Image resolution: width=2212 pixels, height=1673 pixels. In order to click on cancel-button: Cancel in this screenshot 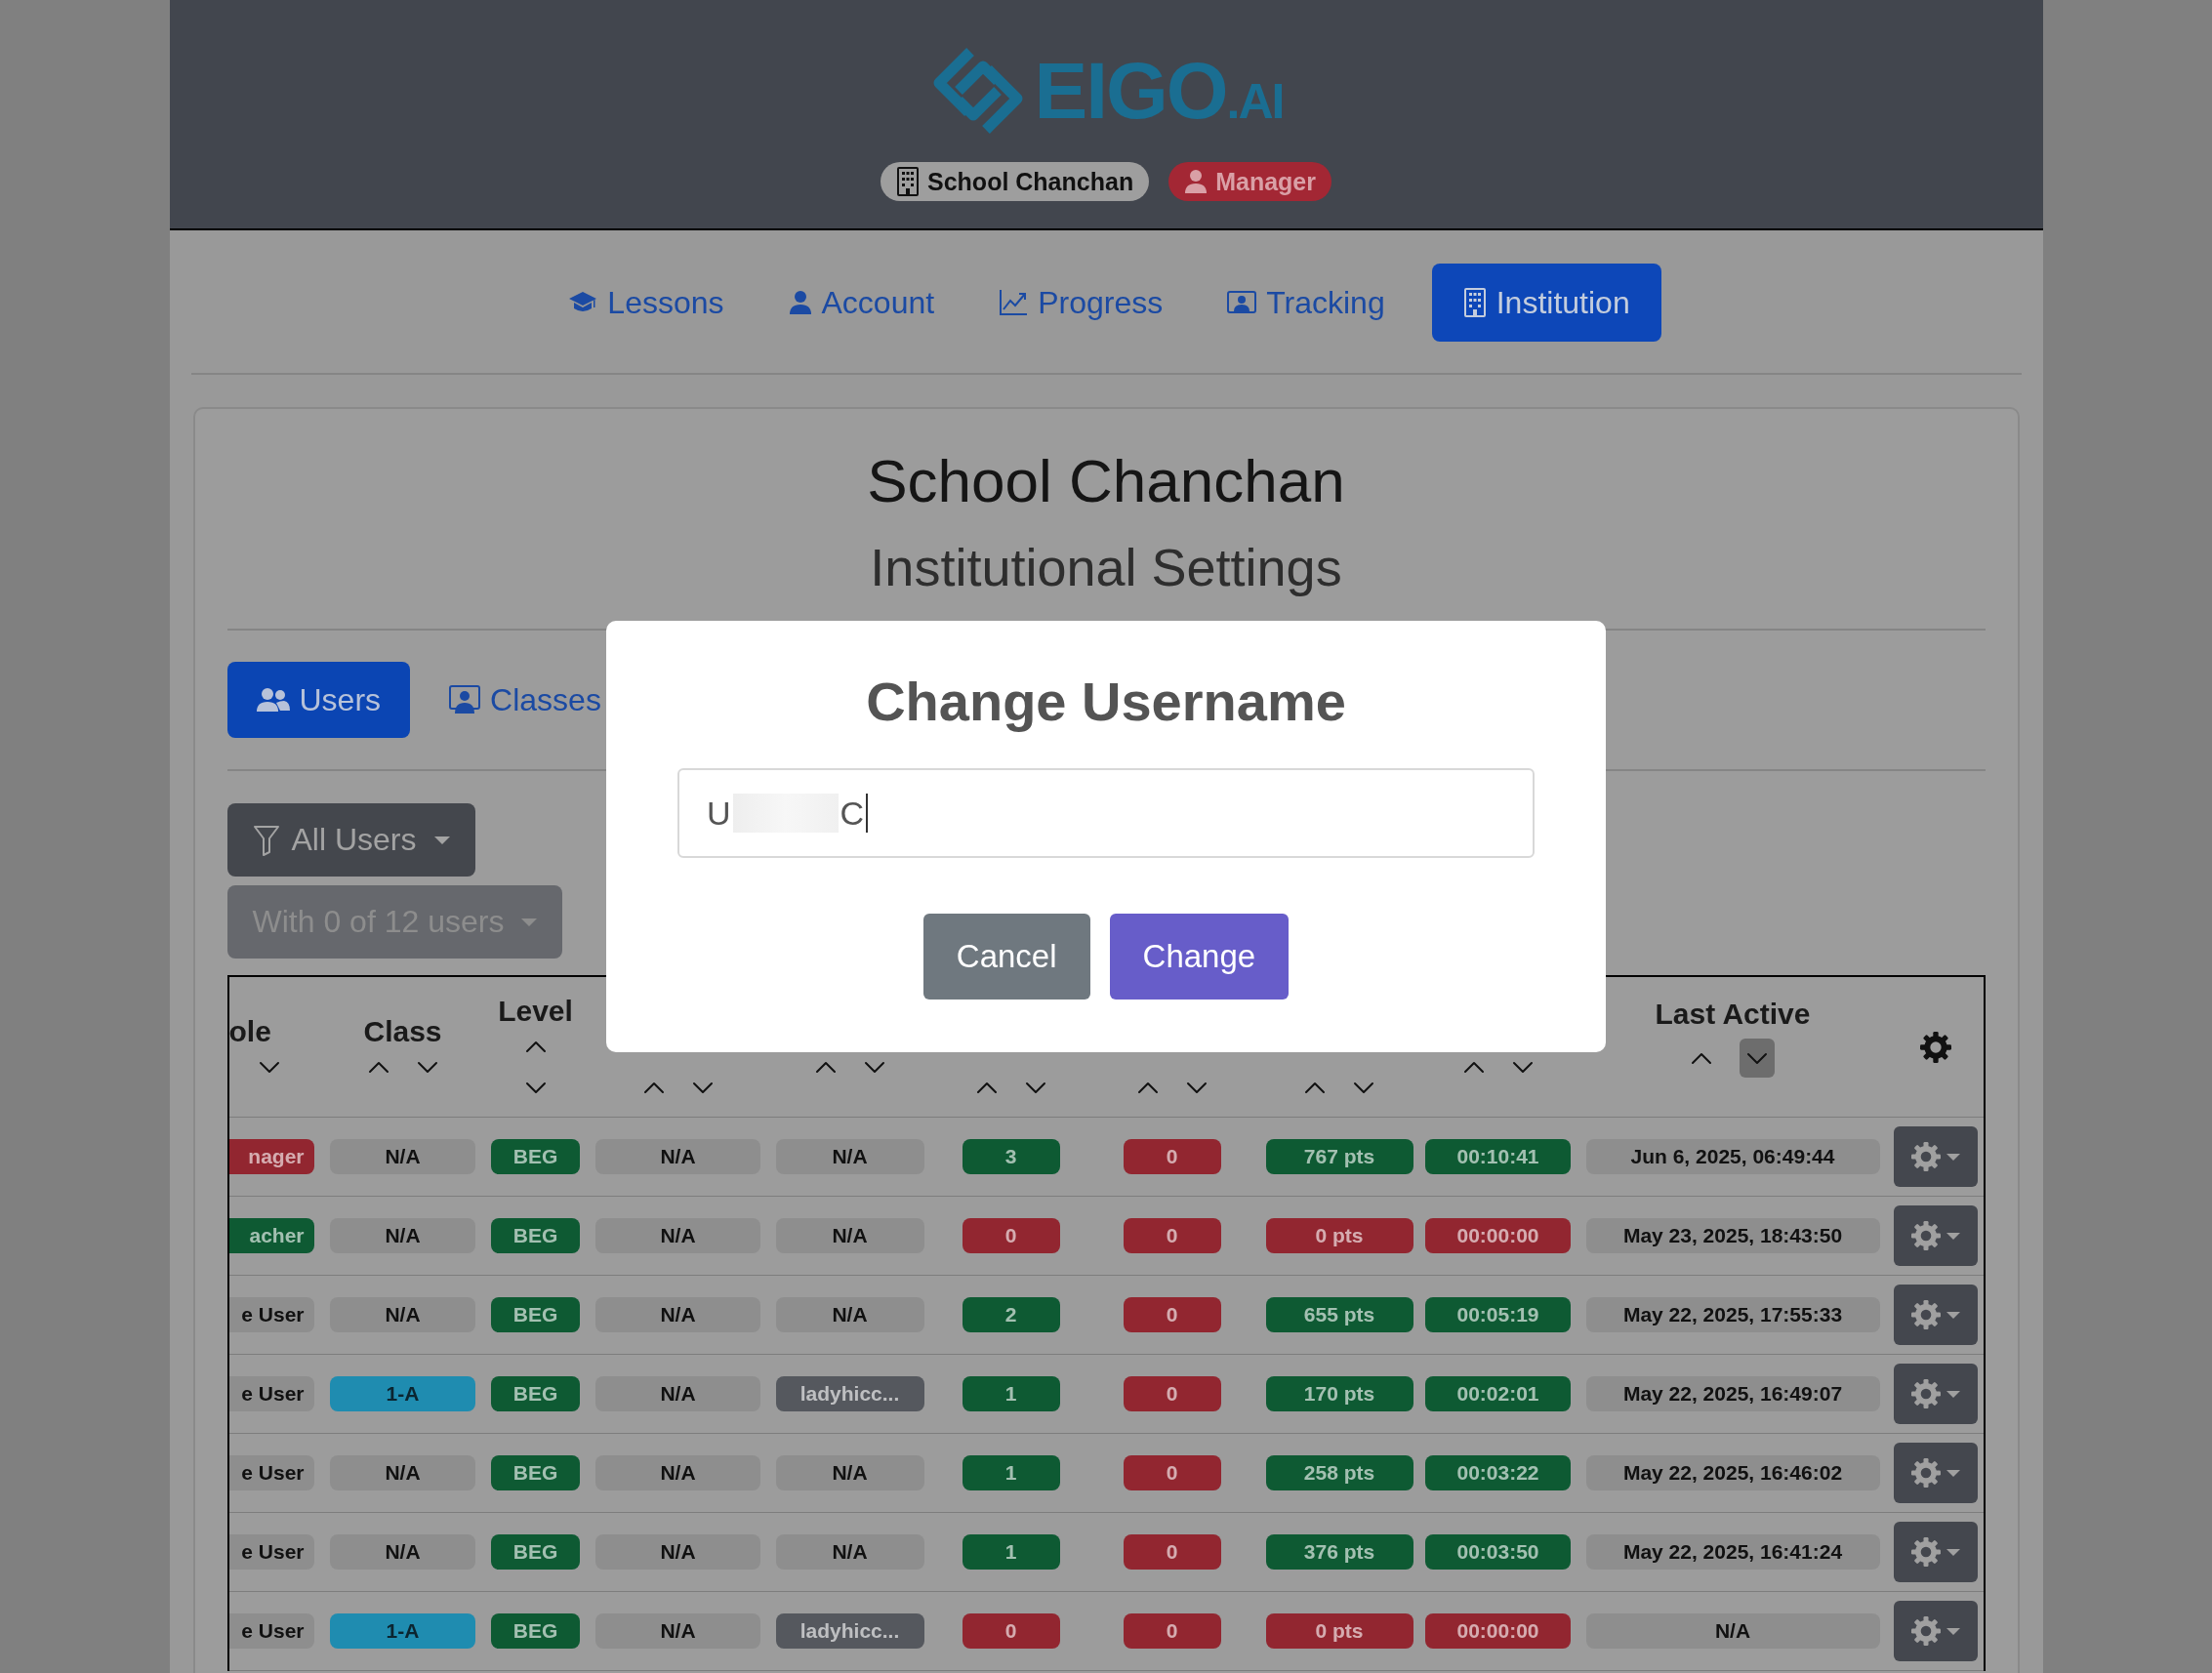, I will do `click(1006, 957)`.